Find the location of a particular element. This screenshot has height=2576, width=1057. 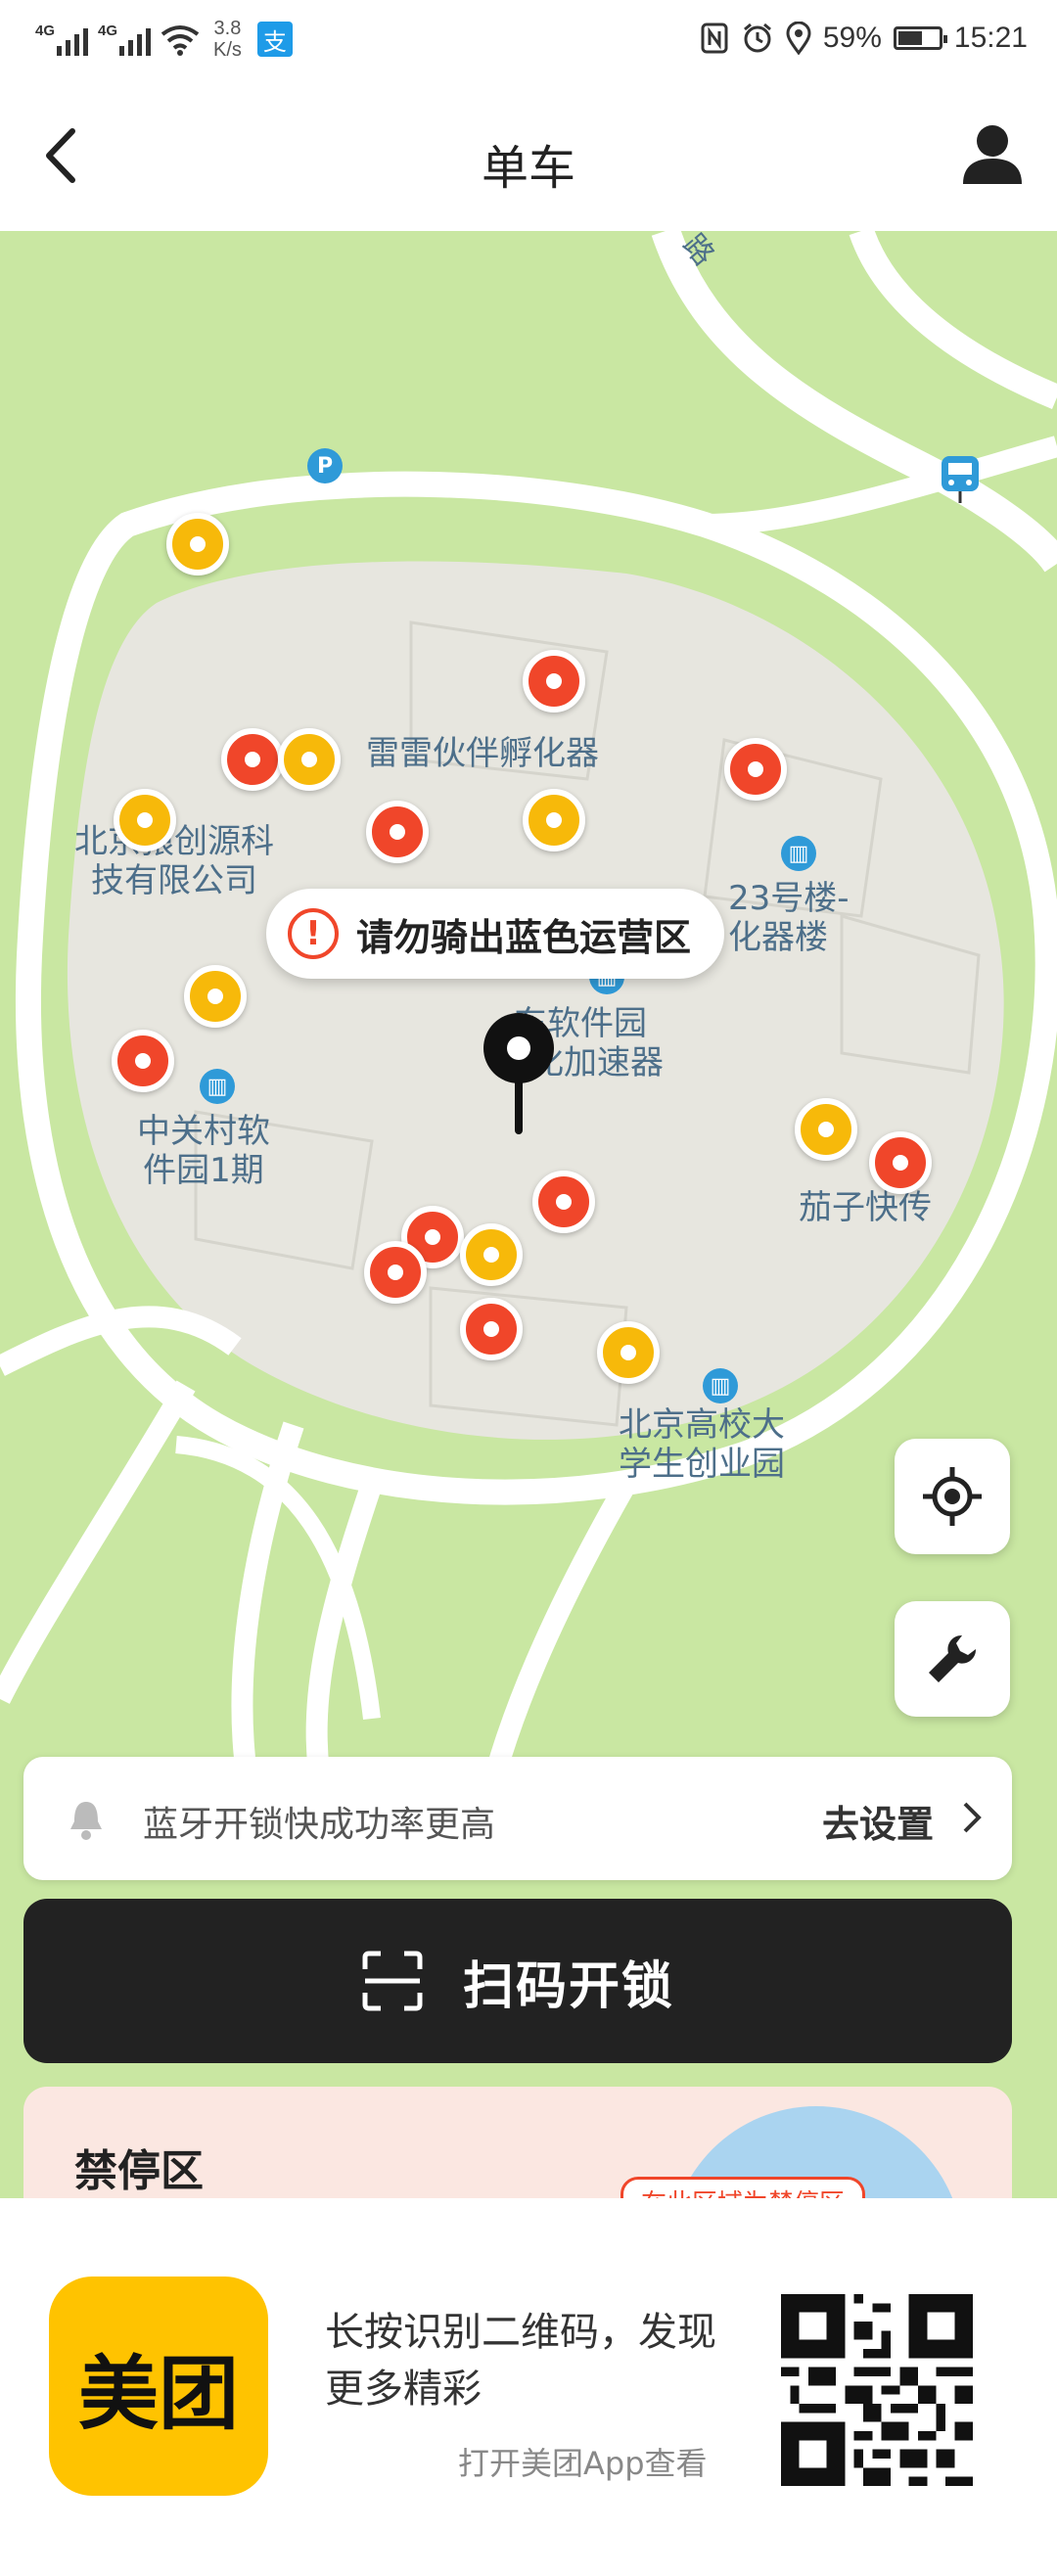

locate-me-button is located at coordinates (953, 1496).